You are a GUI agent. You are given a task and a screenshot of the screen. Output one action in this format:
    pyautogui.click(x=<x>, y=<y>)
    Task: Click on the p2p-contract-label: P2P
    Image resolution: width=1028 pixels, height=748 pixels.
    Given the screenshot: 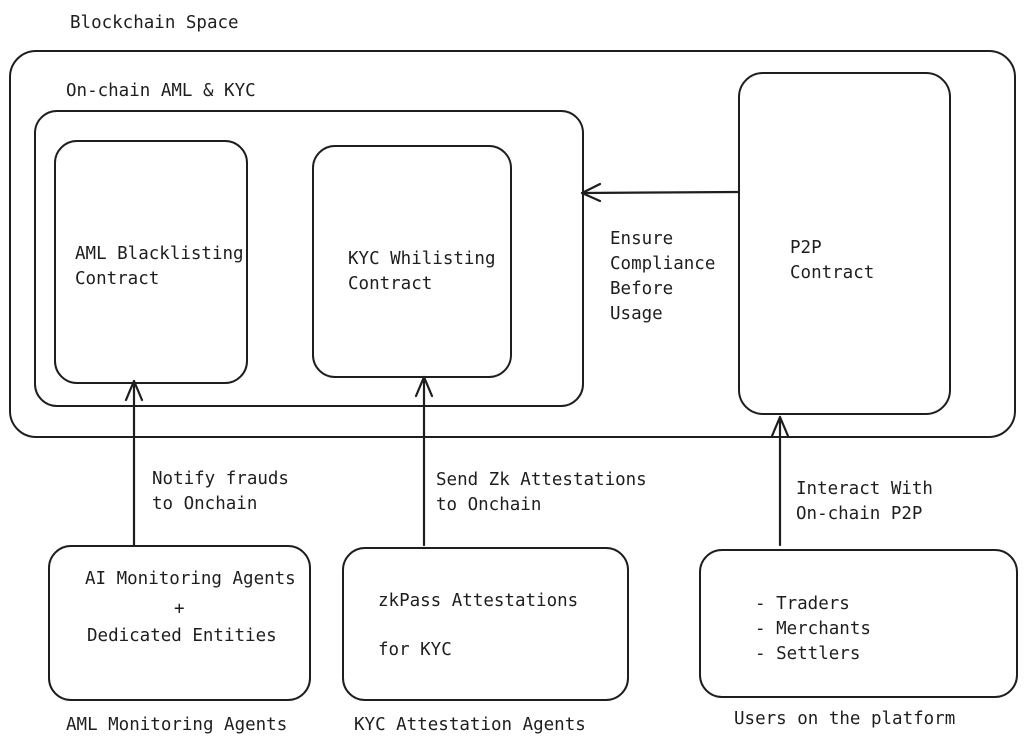 What is the action you would take?
    pyautogui.click(x=806, y=248)
    